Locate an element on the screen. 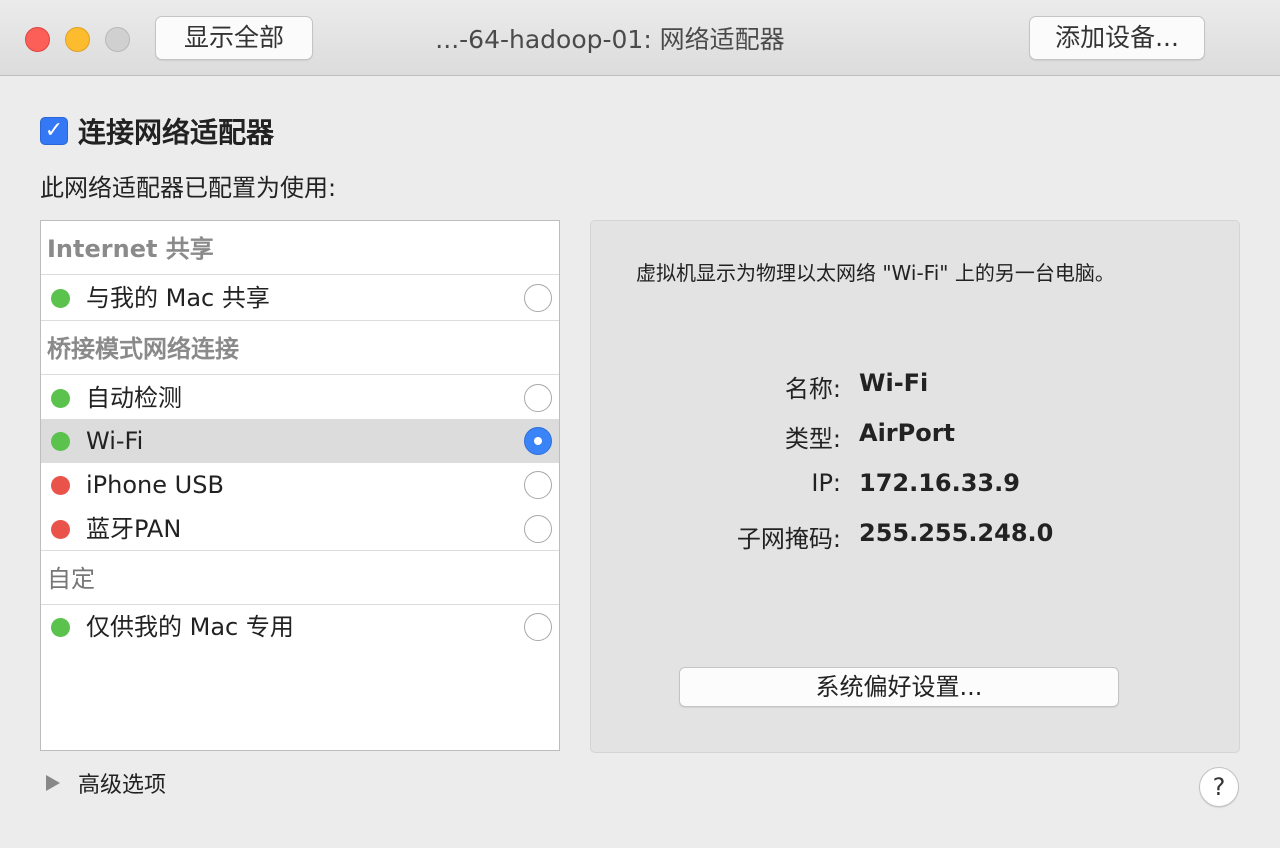  section-header-bridged: 桥接模式网络连接 is located at coordinates (300, 348).